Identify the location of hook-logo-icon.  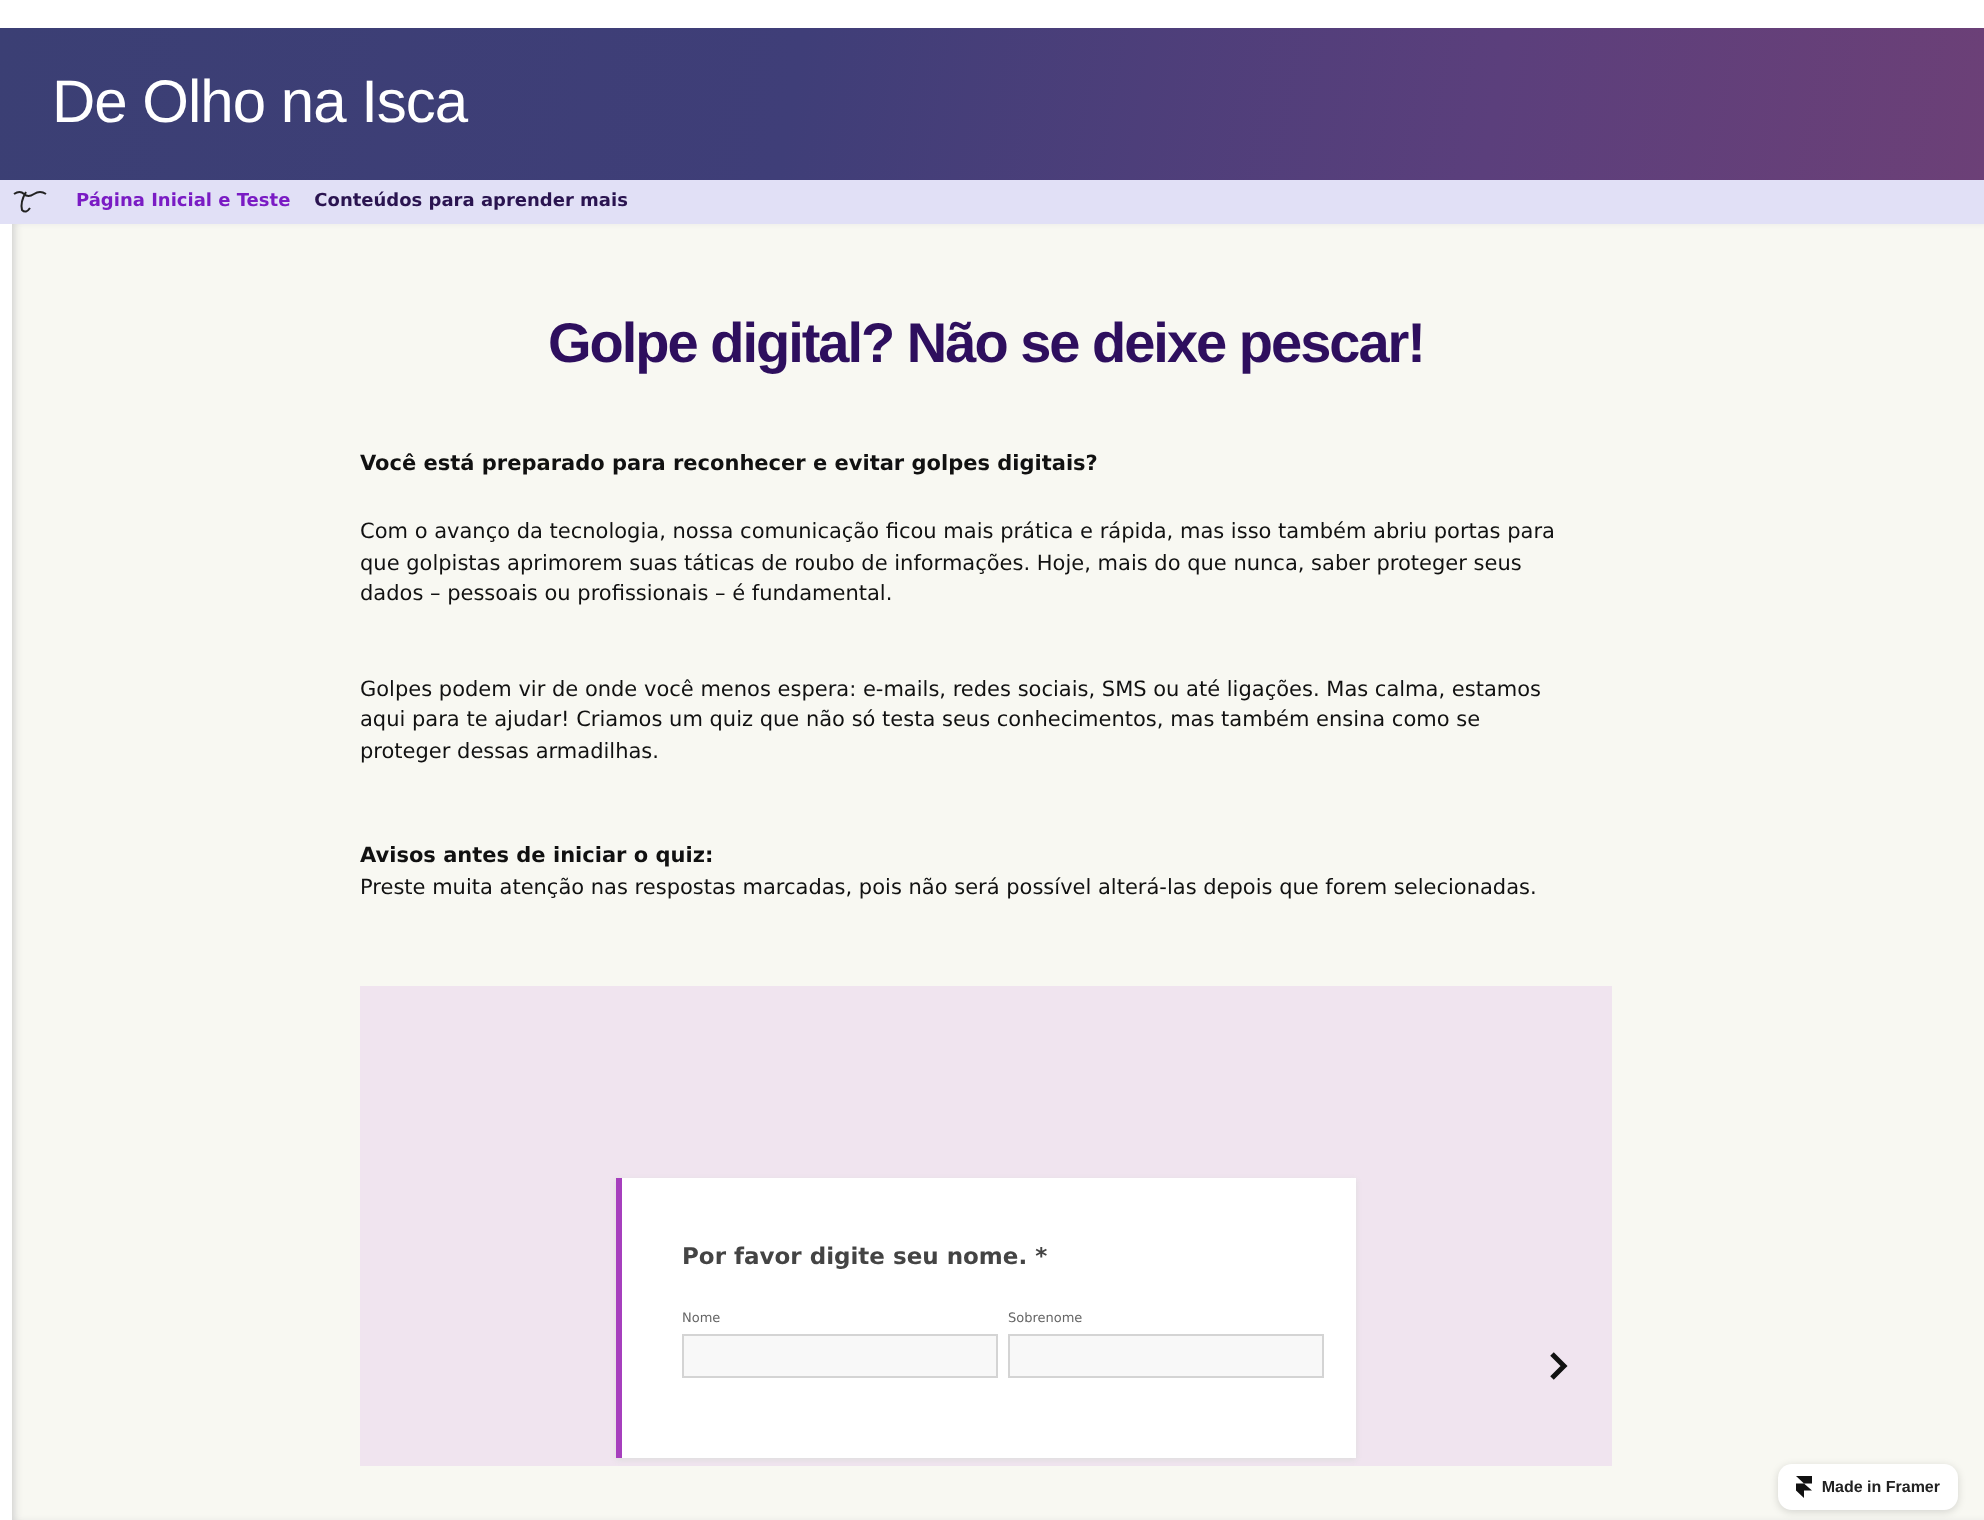
(32, 202).